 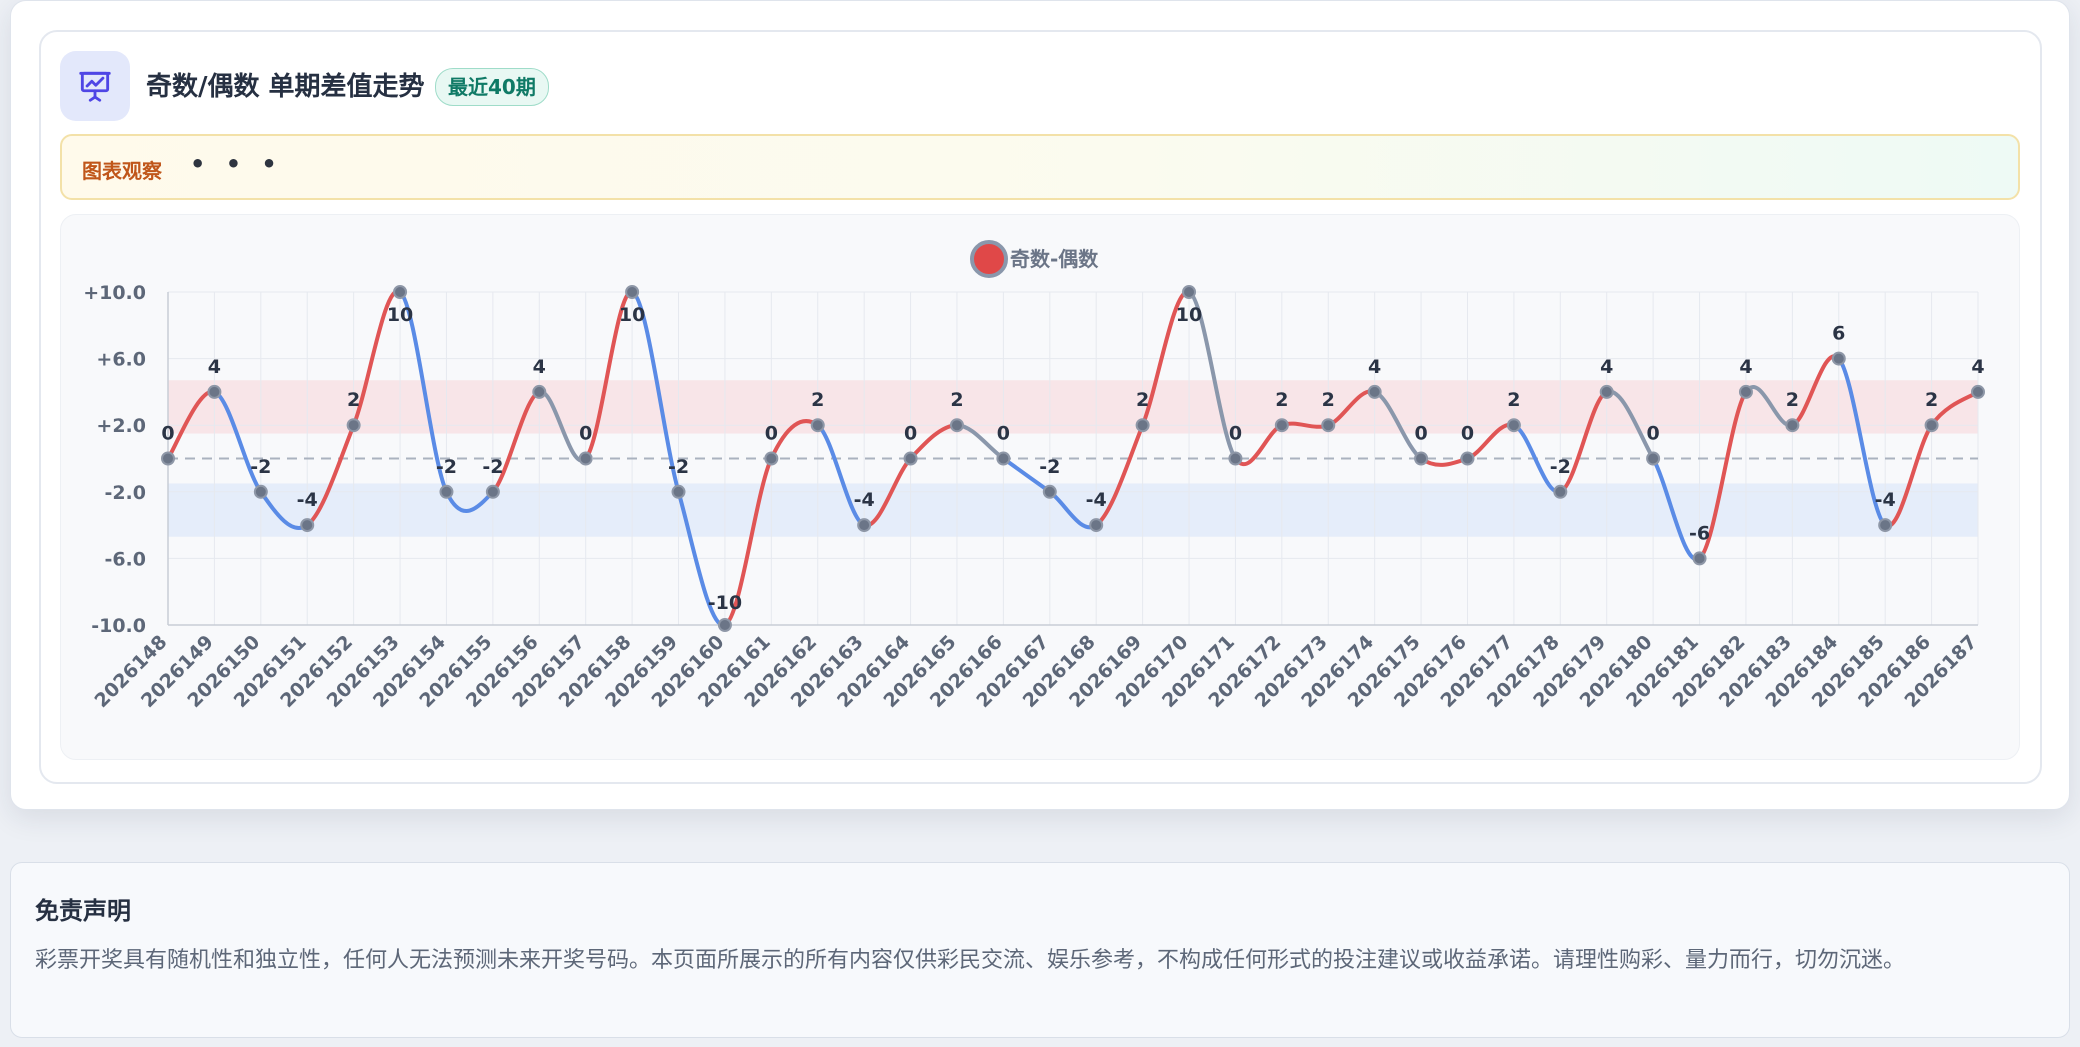 I want to click on y-tick-label: +10.0, so click(x=114, y=293).